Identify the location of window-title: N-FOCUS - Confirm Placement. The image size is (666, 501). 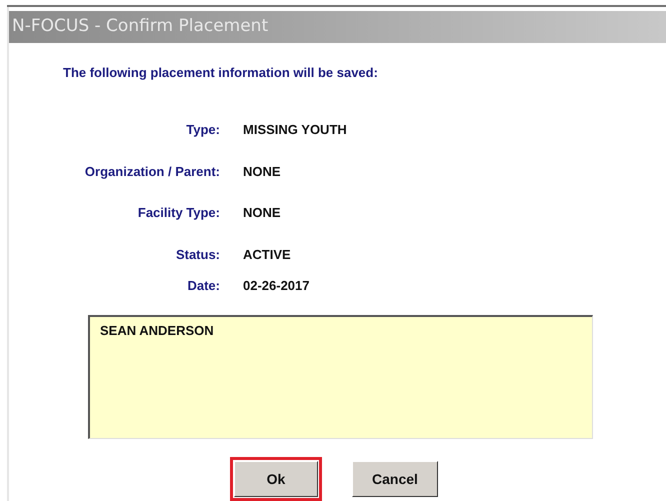
(140, 26).